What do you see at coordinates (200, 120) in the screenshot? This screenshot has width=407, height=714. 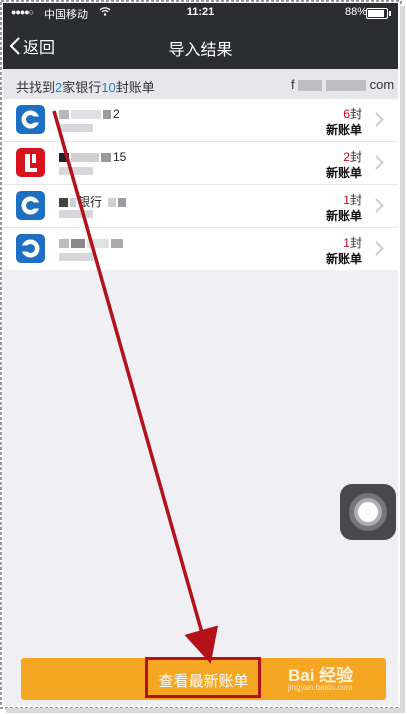 I see `bill-row: 2 6封 新账单` at bounding box center [200, 120].